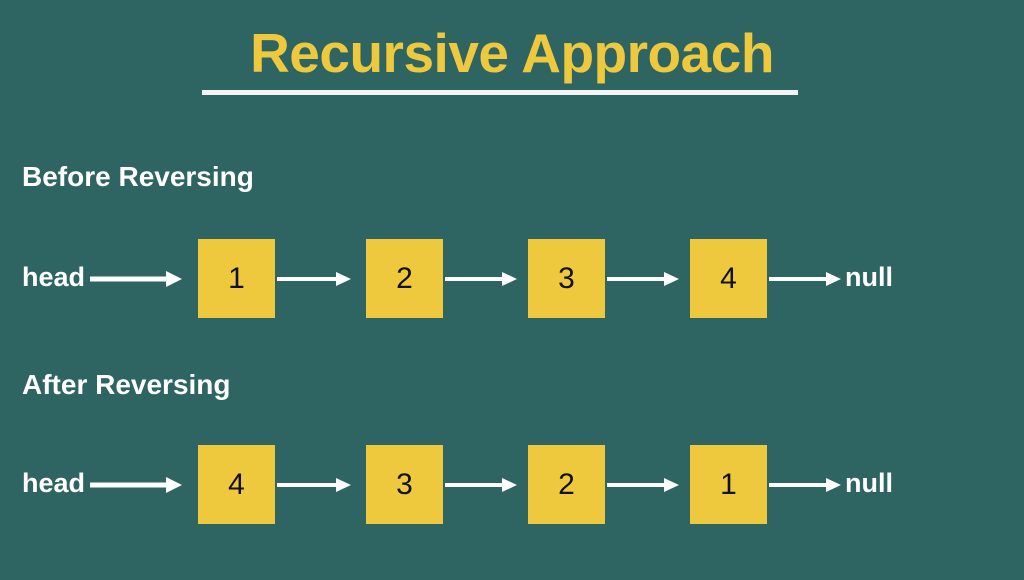 The height and width of the screenshot is (580, 1024). I want to click on page-title: Recursive Approach, so click(512, 53).